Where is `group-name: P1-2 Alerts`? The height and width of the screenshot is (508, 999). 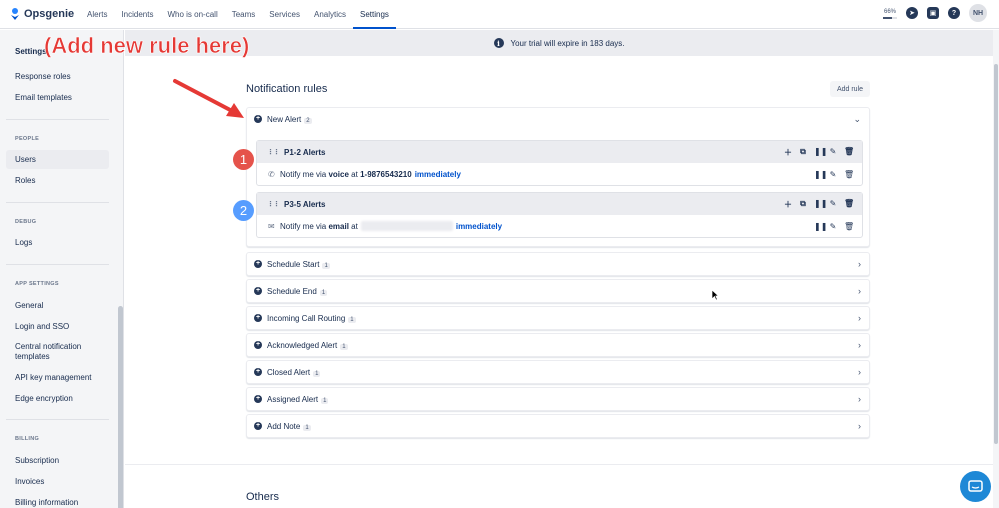
group-name: P1-2 Alerts is located at coordinates (305, 152).